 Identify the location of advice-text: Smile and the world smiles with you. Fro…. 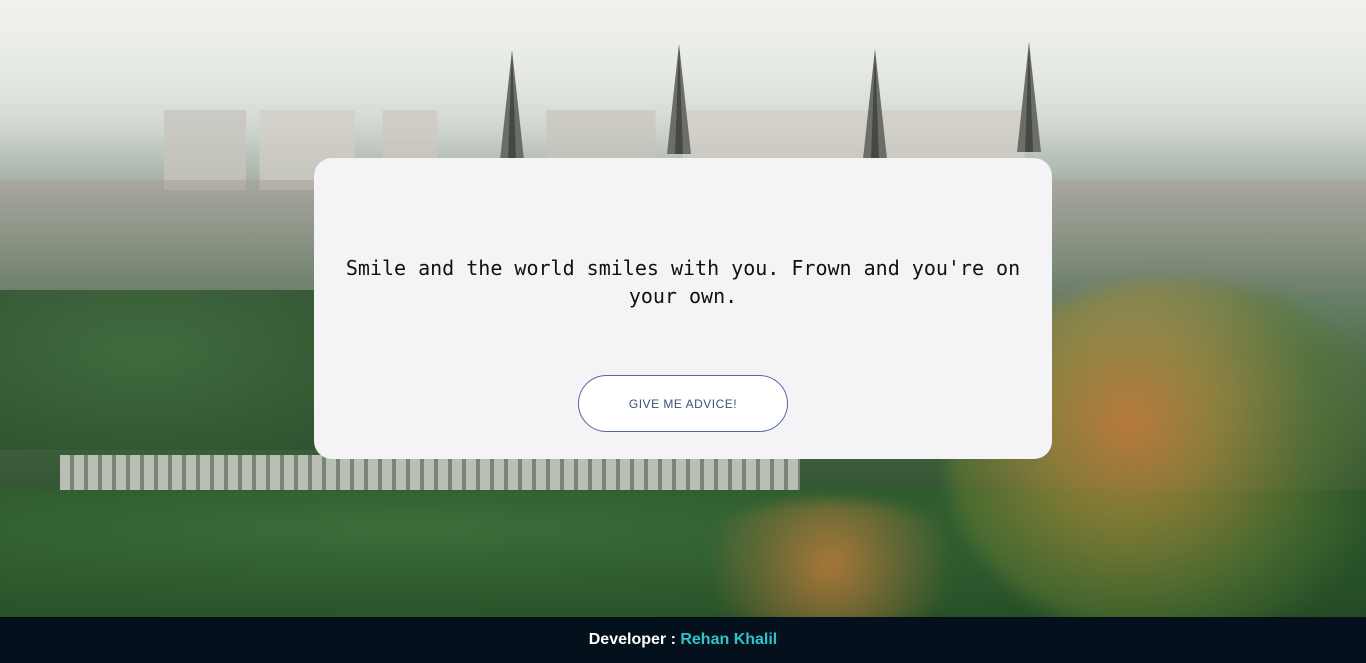
(683, 282).